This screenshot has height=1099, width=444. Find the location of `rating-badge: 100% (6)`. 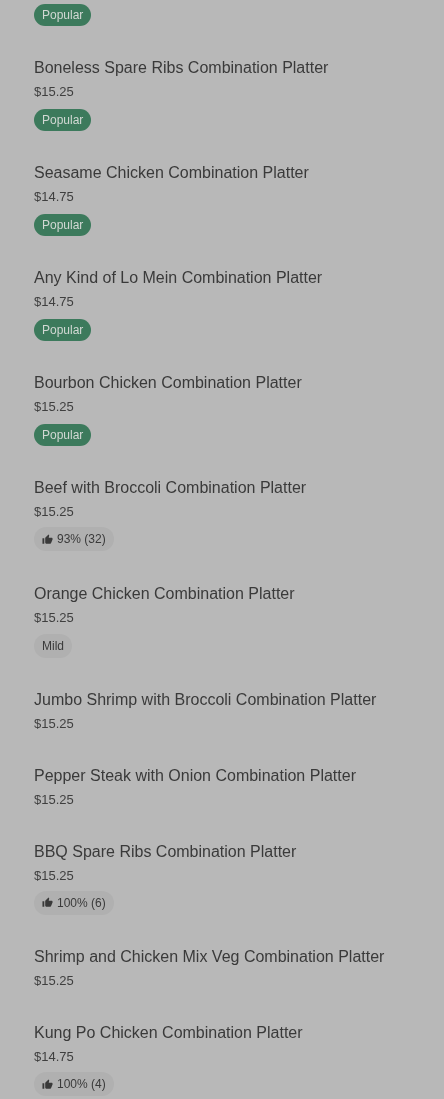

rating-badge: 100% (6) is located at coordinates (74, 902).